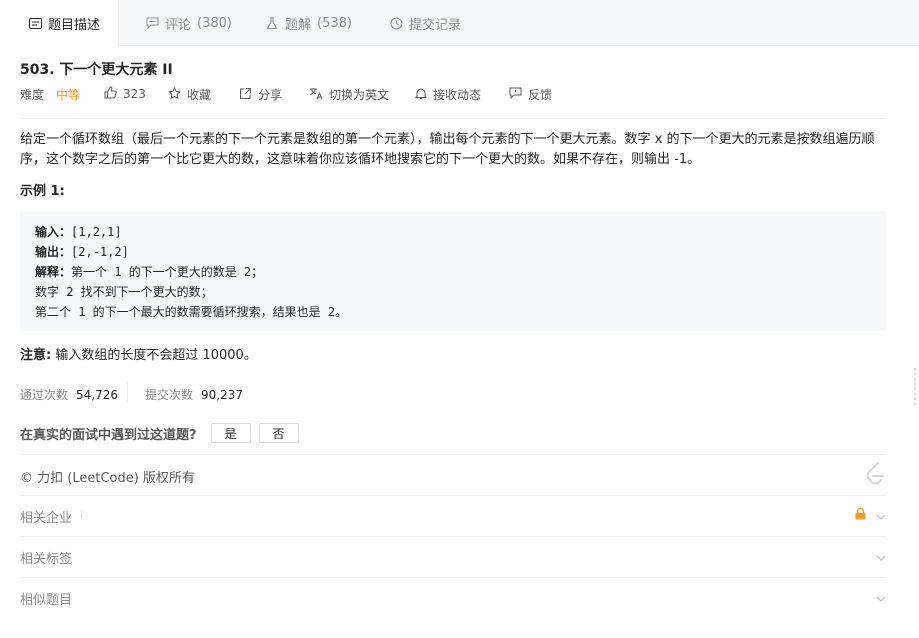 The height and width of the screenshot is (638, 919). What do you see at coordinates (96, 232) in the screenshot?
I see `input-value: [1,2,1]` at bounding box center [96, 232].